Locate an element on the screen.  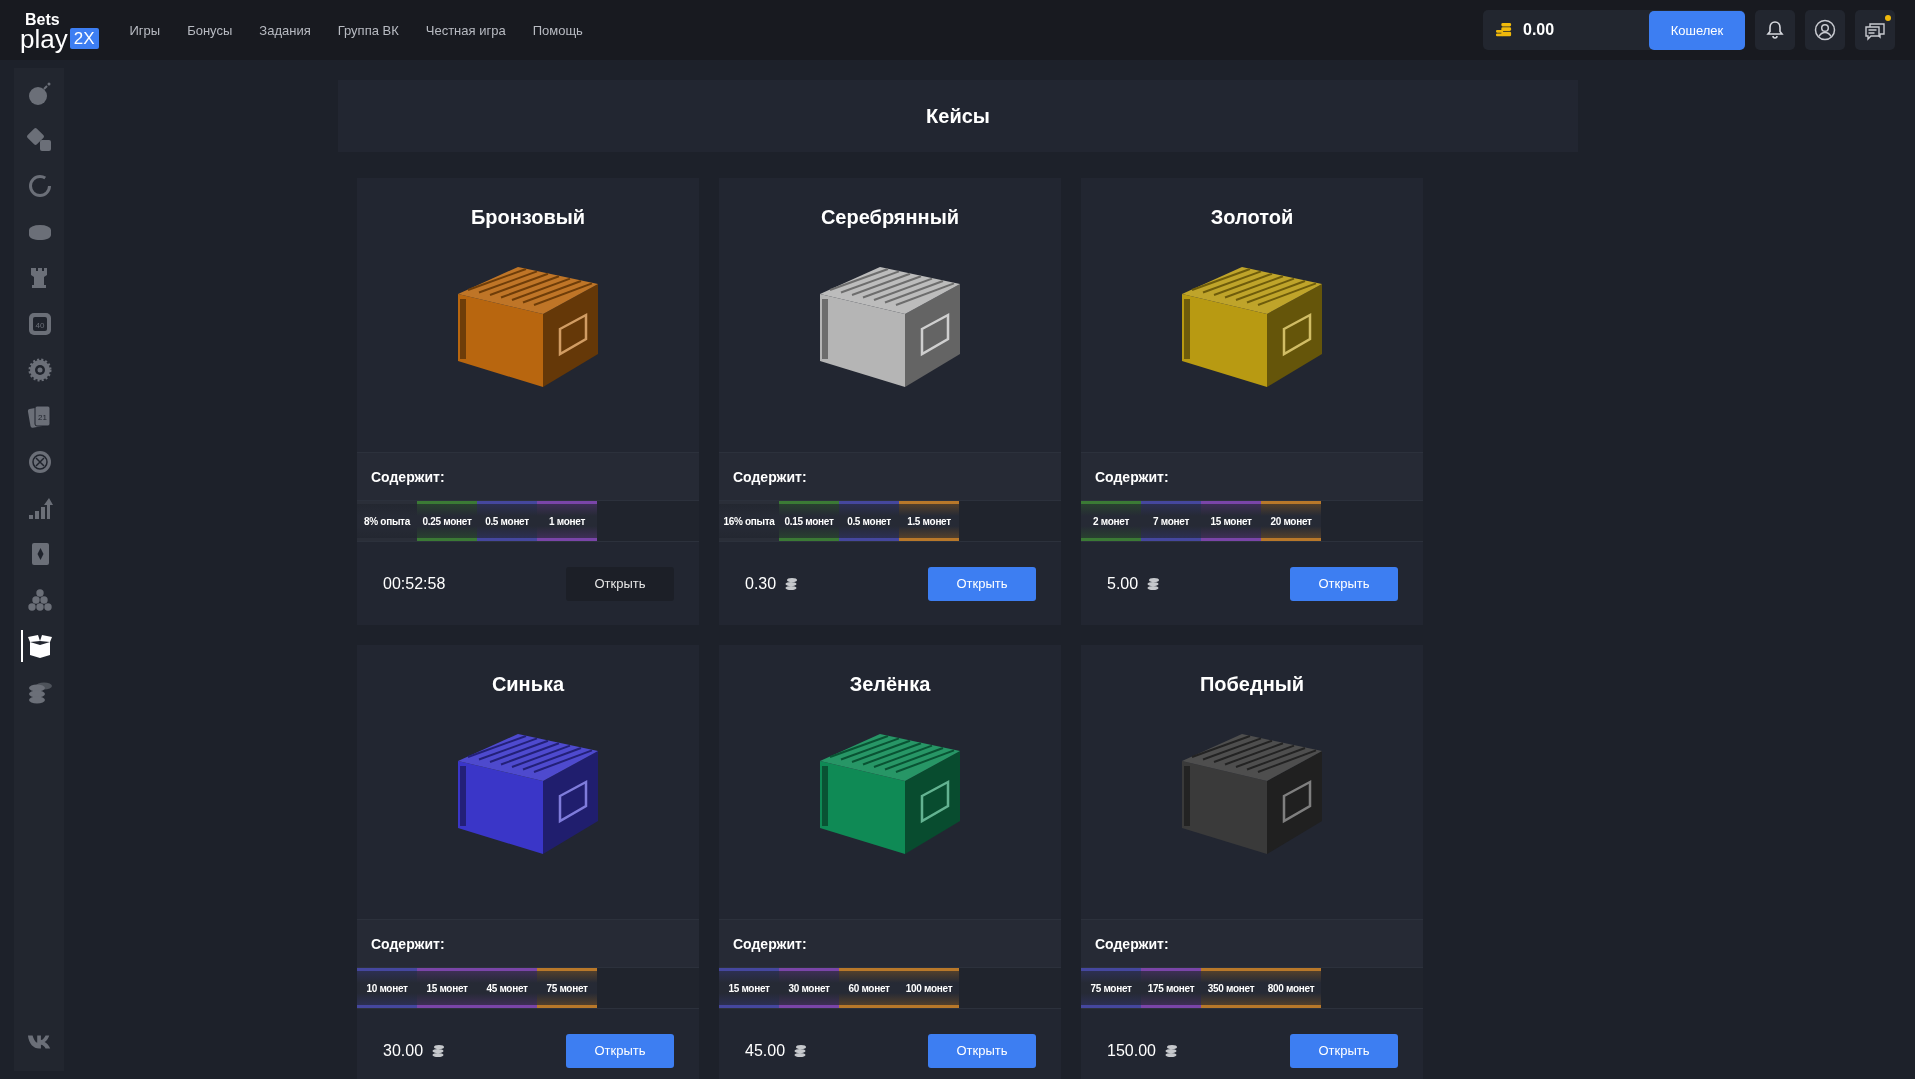
reward-chip: 0.15 монет is located at coordinates (809, 521).